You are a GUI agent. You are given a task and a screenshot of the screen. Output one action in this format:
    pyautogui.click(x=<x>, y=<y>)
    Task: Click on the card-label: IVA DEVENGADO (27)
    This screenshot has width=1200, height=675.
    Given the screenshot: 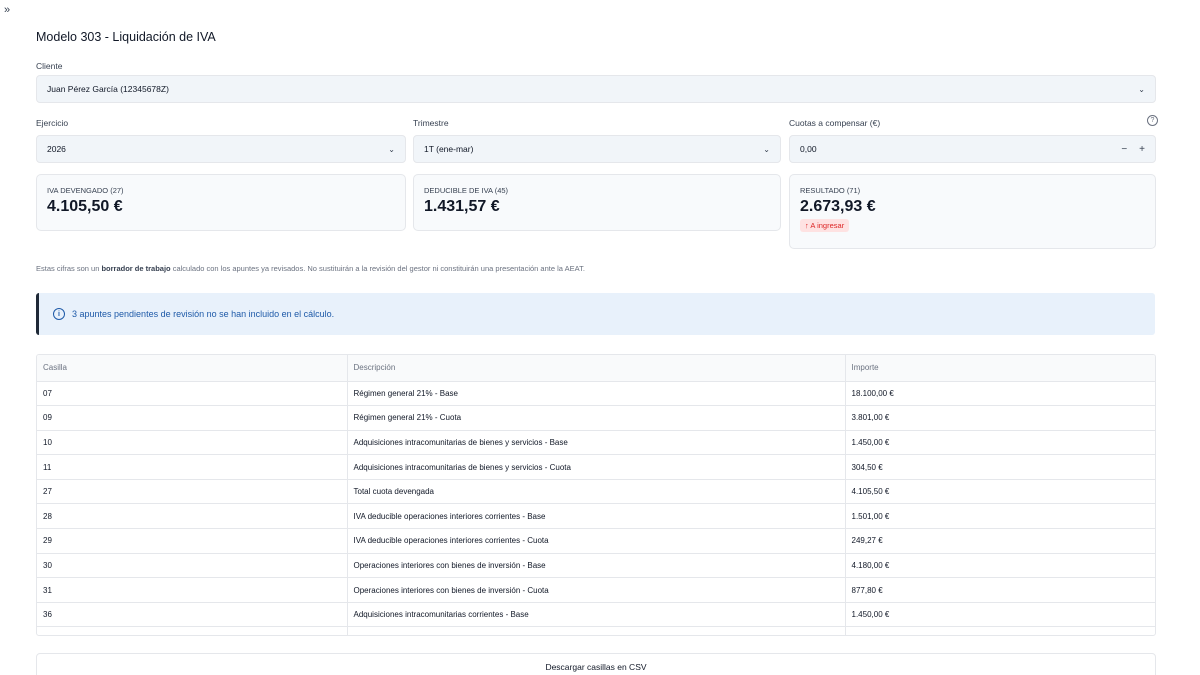 What is the action you would take?
    pyautogui.click(x=85, y=190)
    